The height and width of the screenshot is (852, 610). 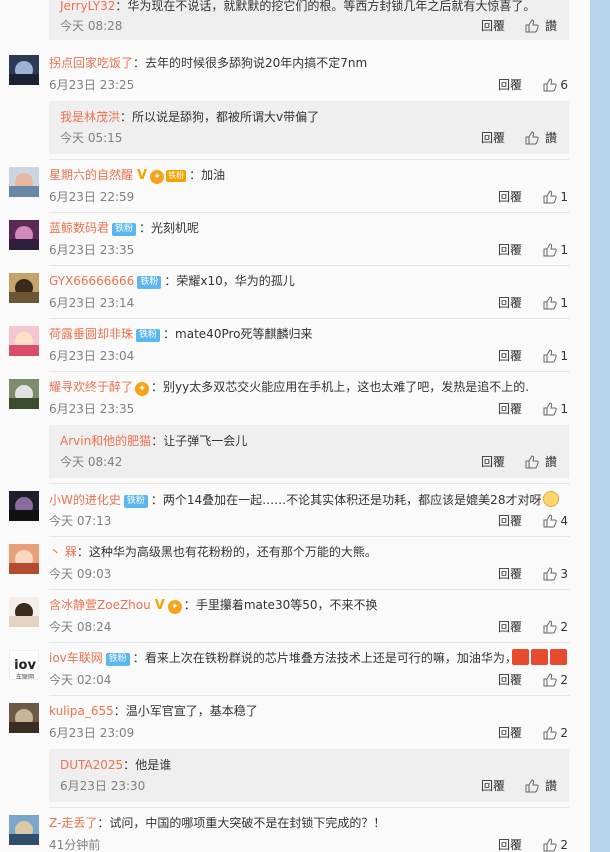 What do you see at coordinates (81, 711) in the screenshot?
I see `username-link: kulipa_655` at bounding box center [81, 711].